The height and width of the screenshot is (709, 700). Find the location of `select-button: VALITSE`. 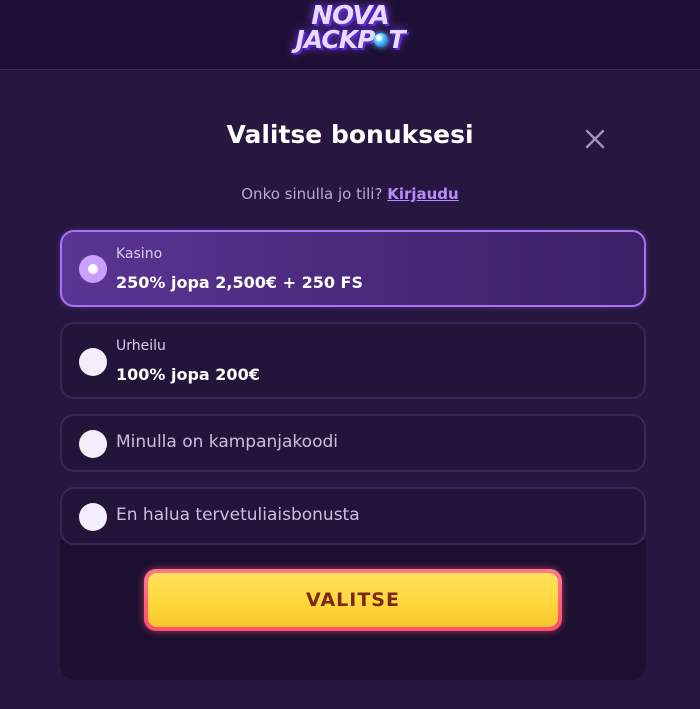

select-button: VALITSE is located at coordinates (353, 600).